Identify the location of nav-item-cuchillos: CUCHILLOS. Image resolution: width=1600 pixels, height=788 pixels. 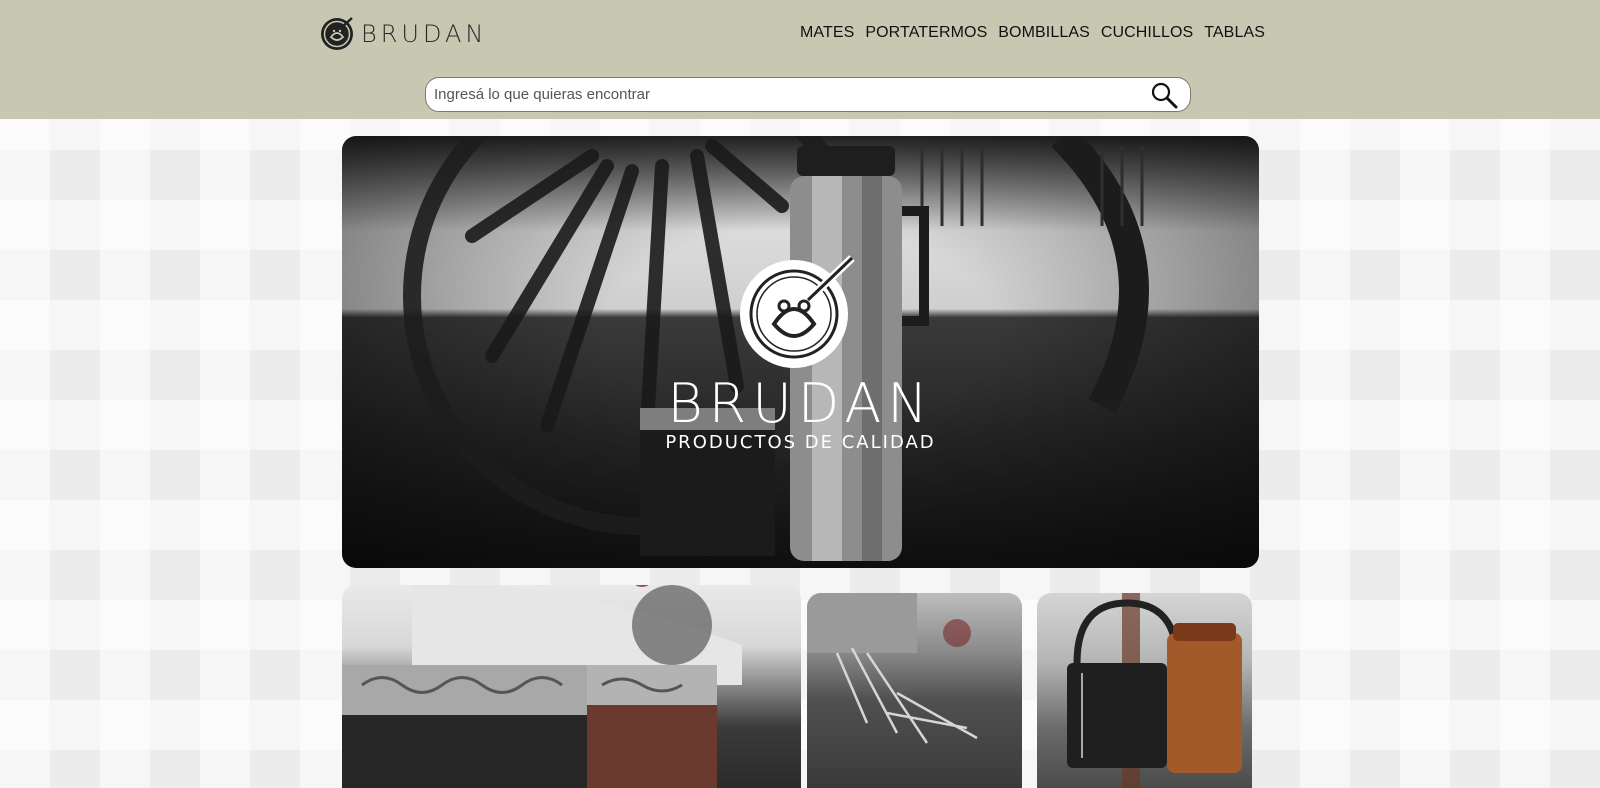
(1147, 33).